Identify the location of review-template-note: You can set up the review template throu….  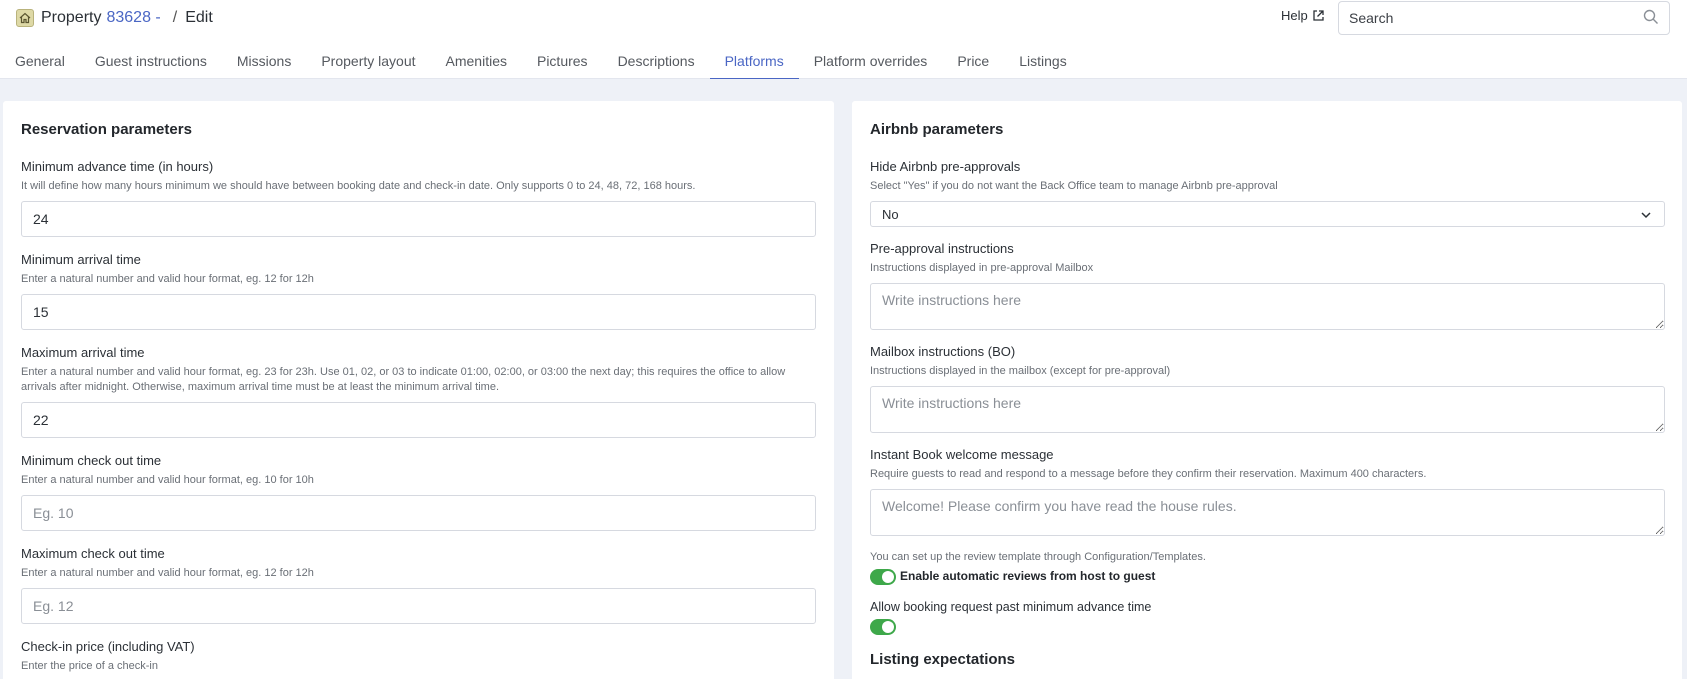
(1038, 557).